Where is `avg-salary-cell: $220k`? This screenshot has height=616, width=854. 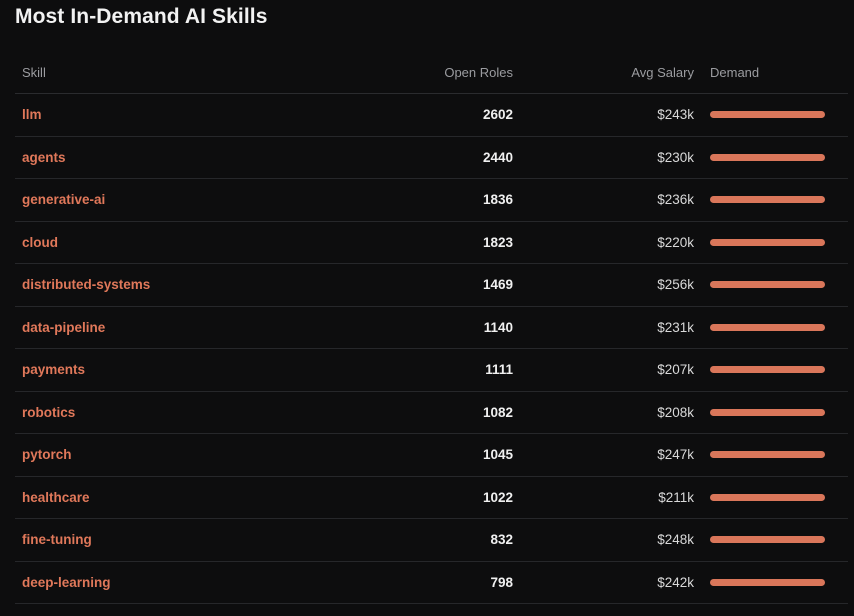 avg-salary-cell: $220k is located at coordinates (675, 242).